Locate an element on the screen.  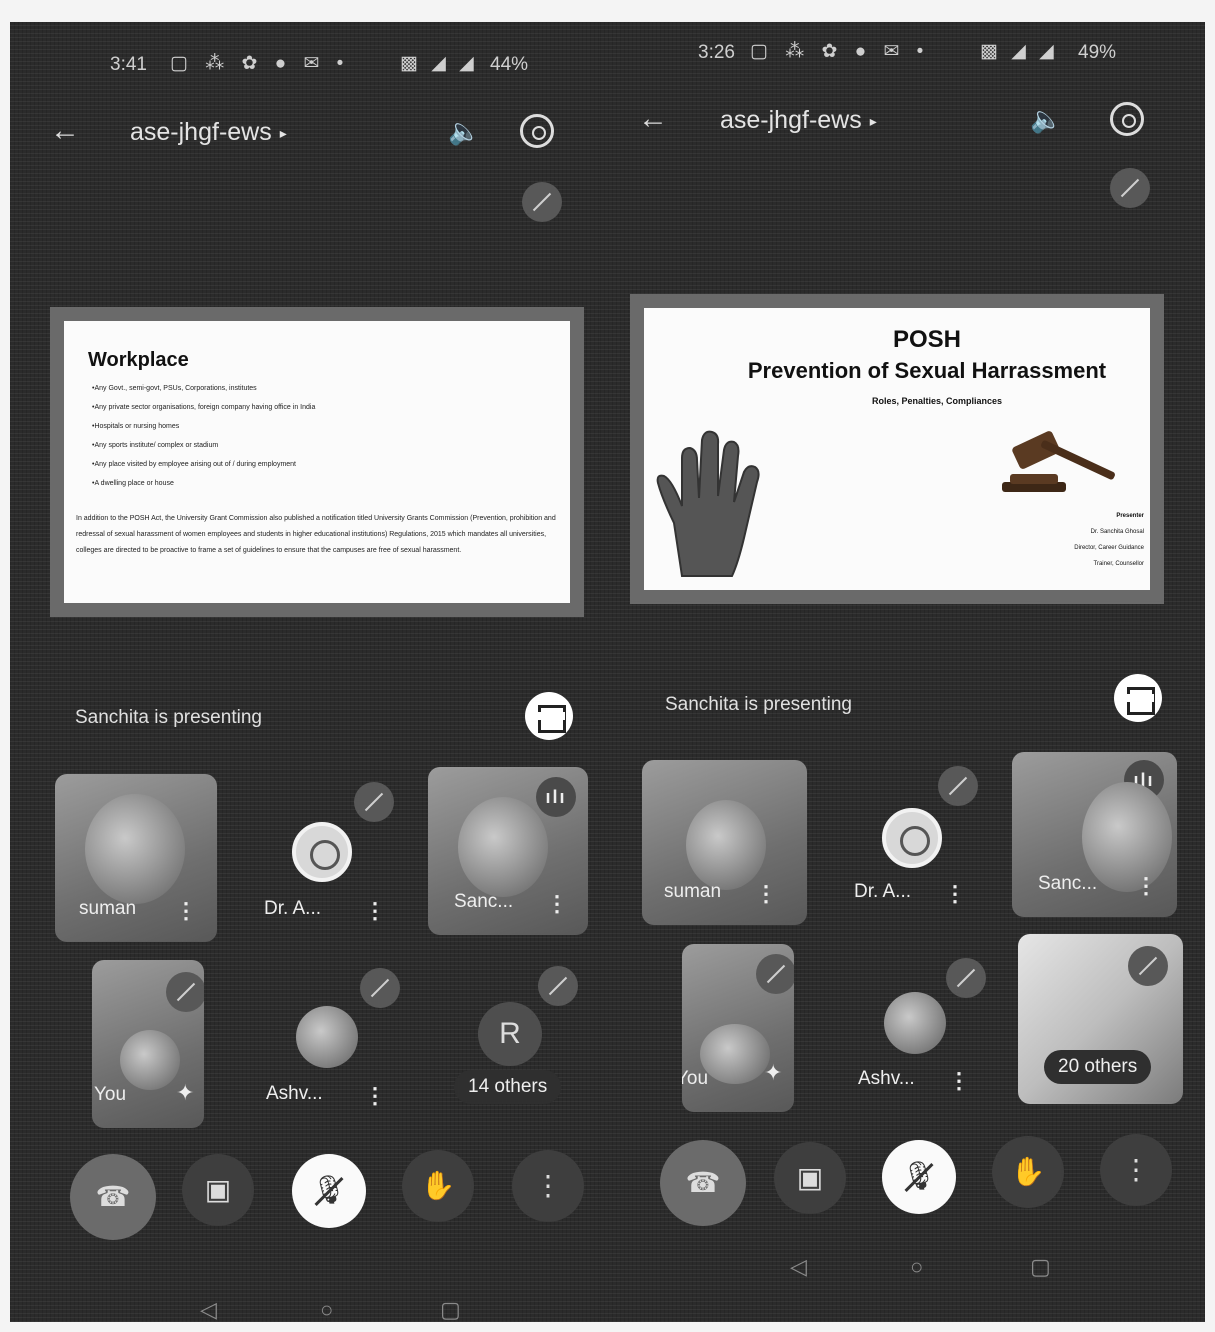
slide-title: Workplace is located at coordinates (138, 360).